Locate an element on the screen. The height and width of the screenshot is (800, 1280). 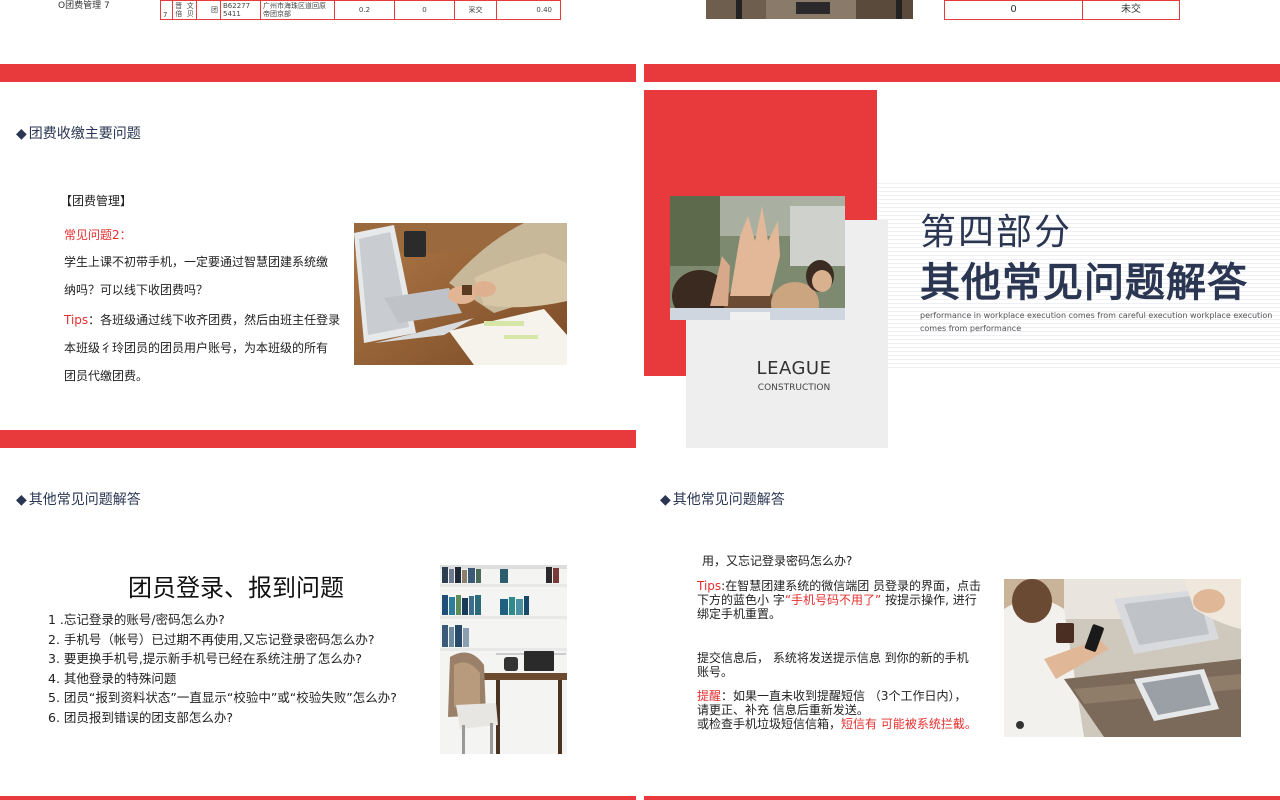
submit-block: 提交信息后， 系统将发送提示信息 到你的新的手机 账号。 is located at coordinates (833, 665).